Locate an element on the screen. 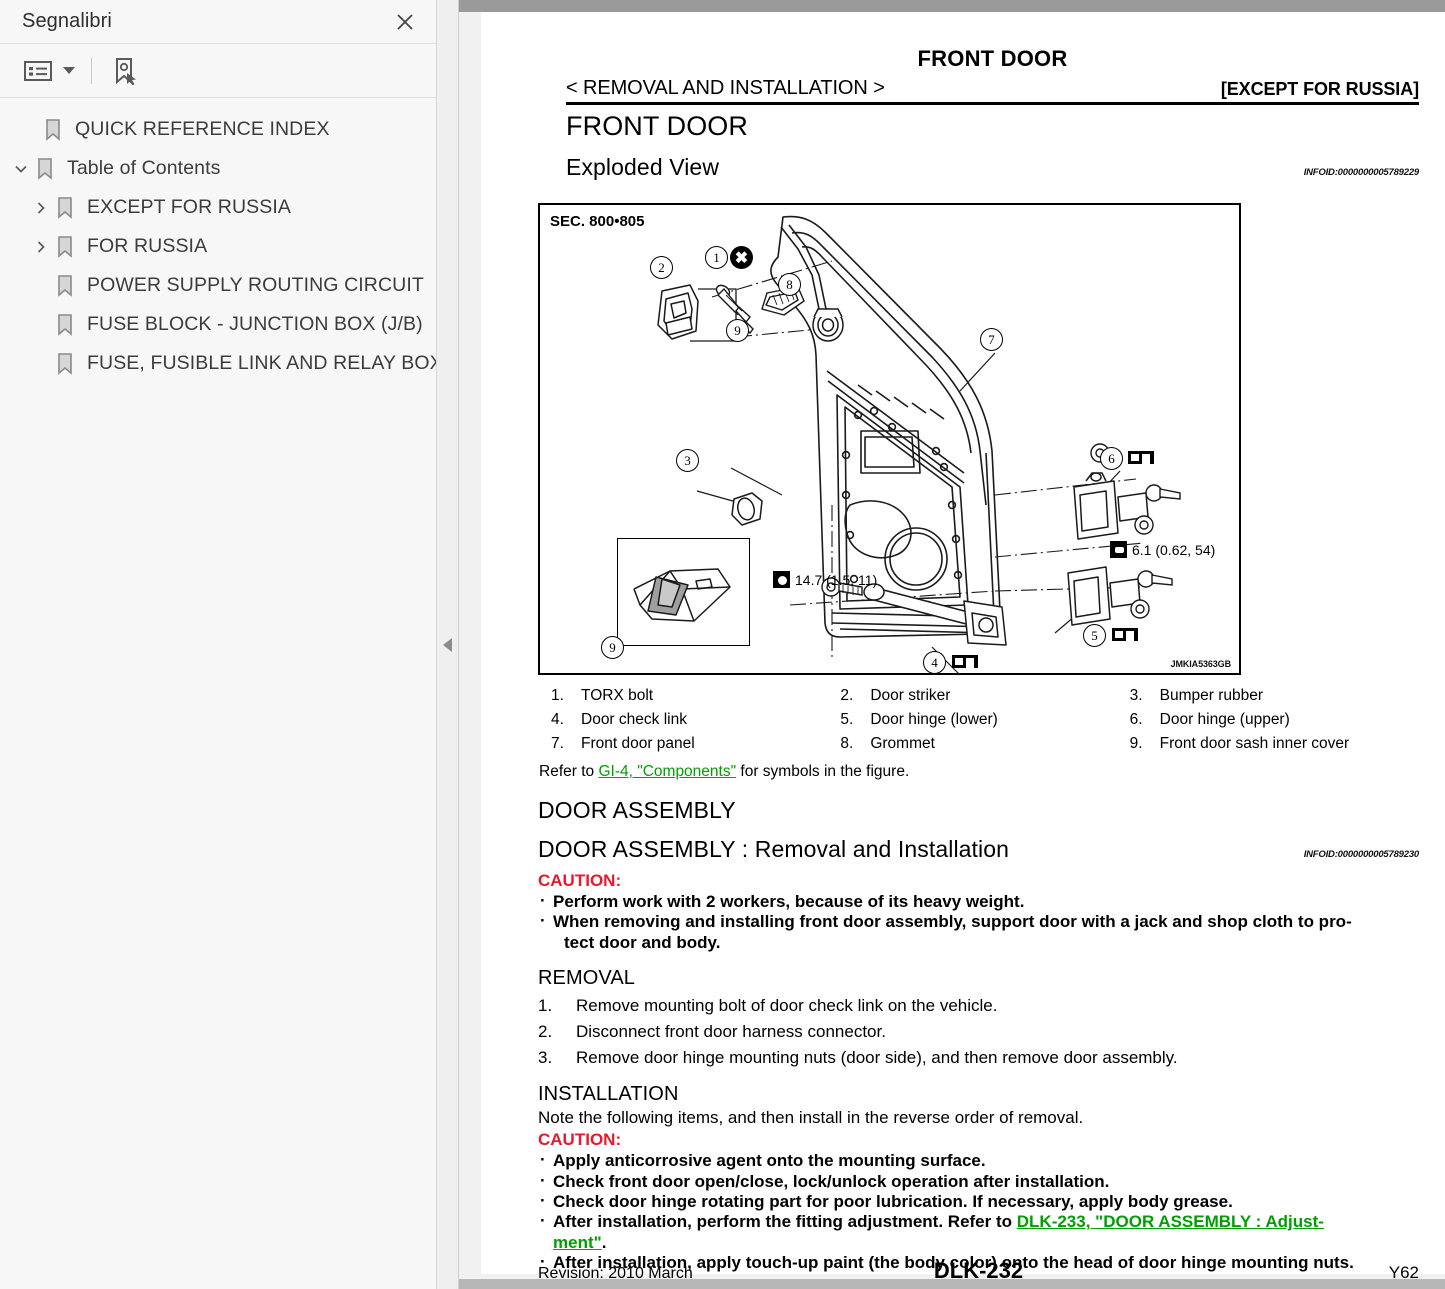  step-number: 1. is located at coordinates (545, 1006).